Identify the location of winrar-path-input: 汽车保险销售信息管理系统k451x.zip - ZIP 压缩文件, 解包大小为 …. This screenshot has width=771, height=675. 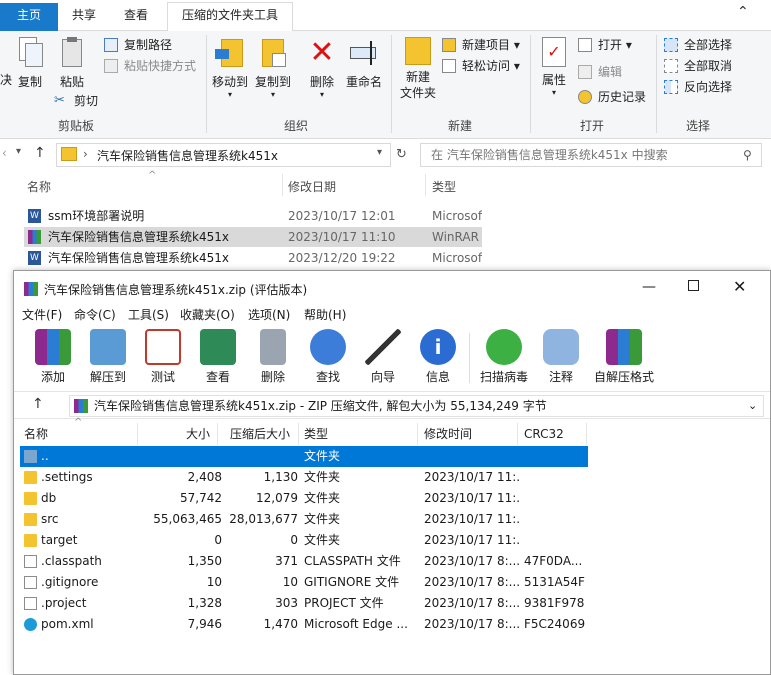
(416, 406).